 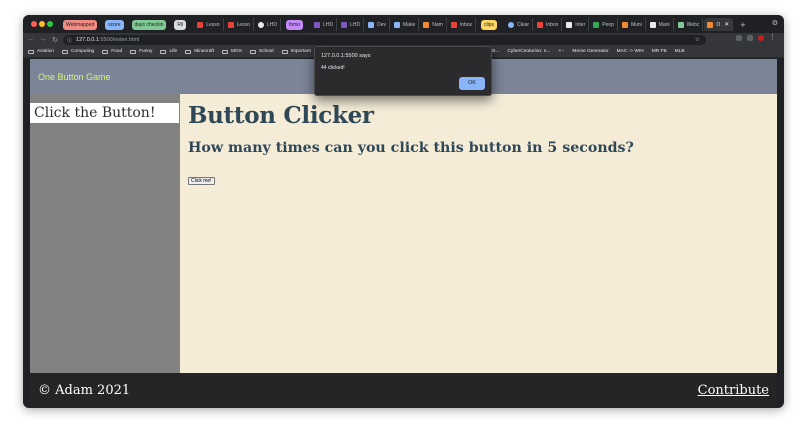 What do you see at coordinates (80, 24) in the screenshot?
I see `tab-group-webmapped: Webmapped` at bounding box center [80, 24].